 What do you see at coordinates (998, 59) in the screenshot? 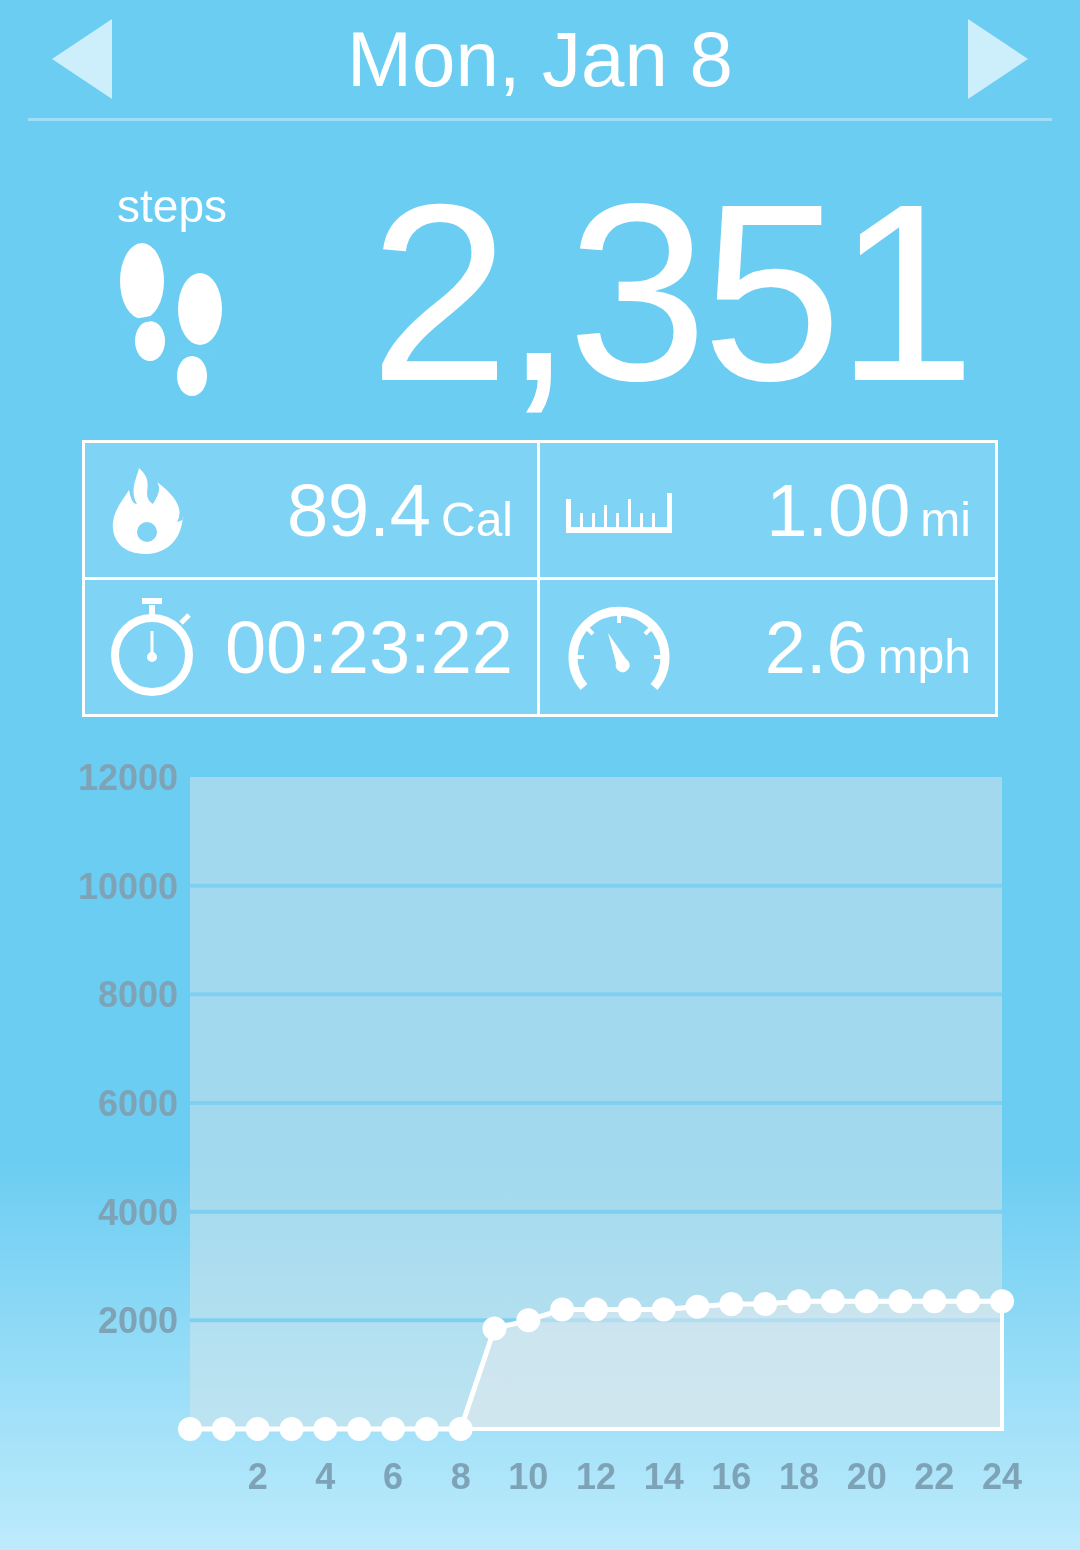
I see `next-day-button` at bounding box center [998, 59].